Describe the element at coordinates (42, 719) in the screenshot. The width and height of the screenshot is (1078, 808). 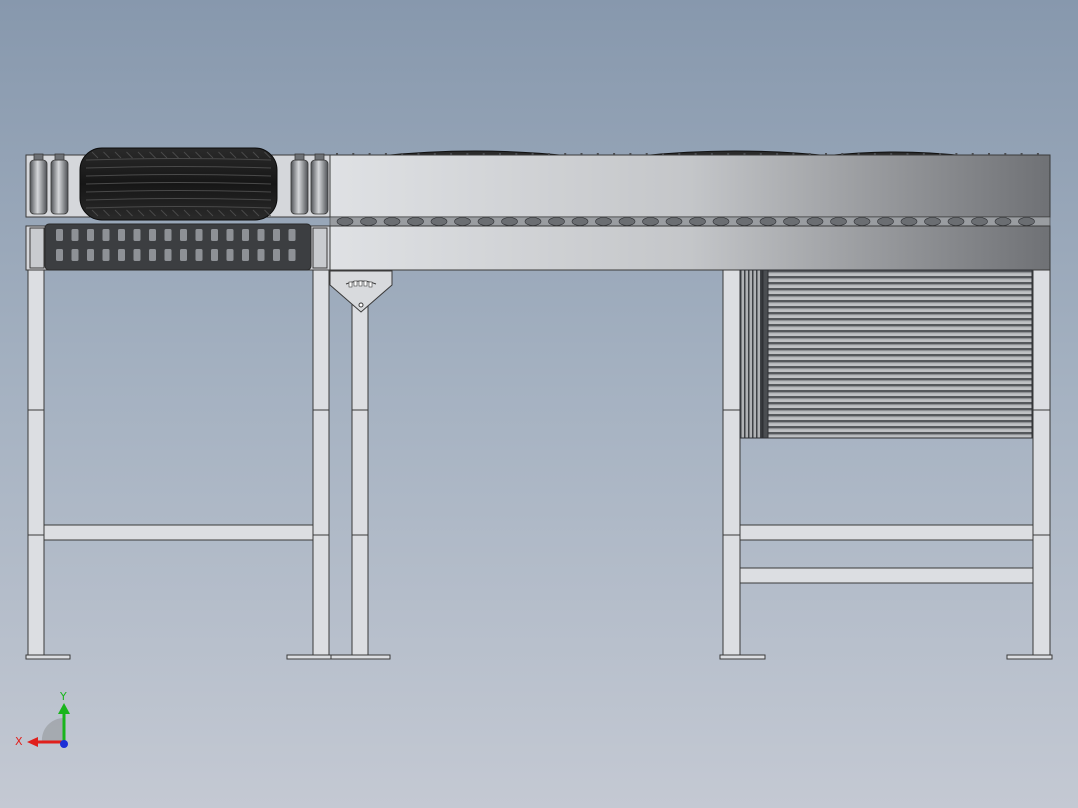
I see `coordinate-triad: Y X` at that location.